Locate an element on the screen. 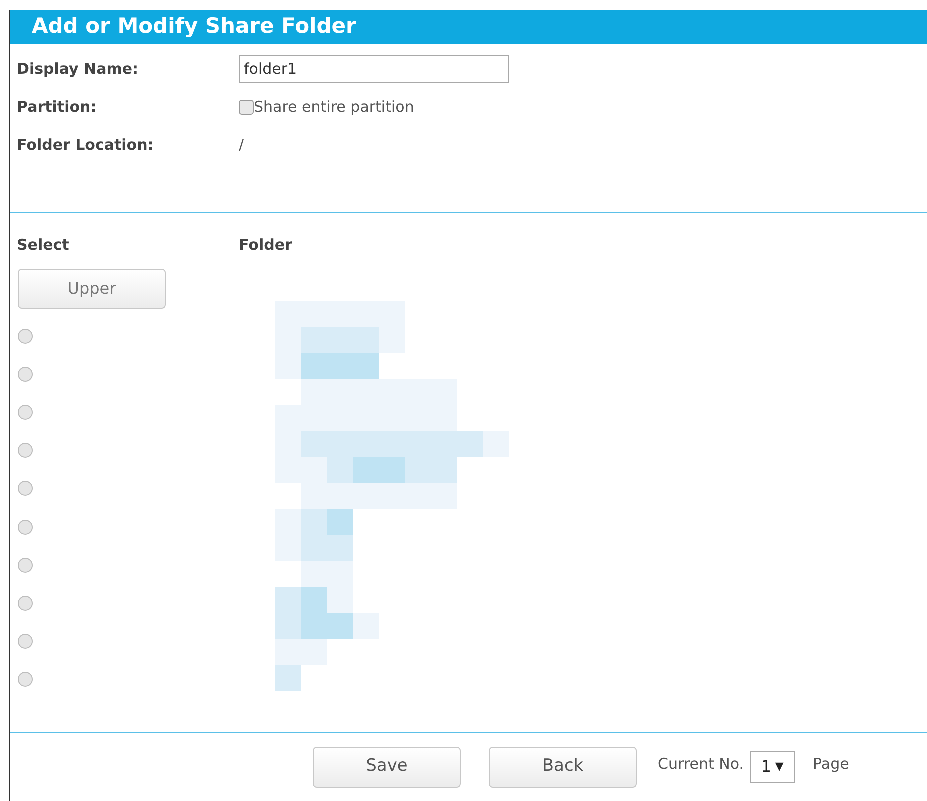 The image size is (927, 801). folder-location-value: / is located at coordinates (241, 145).